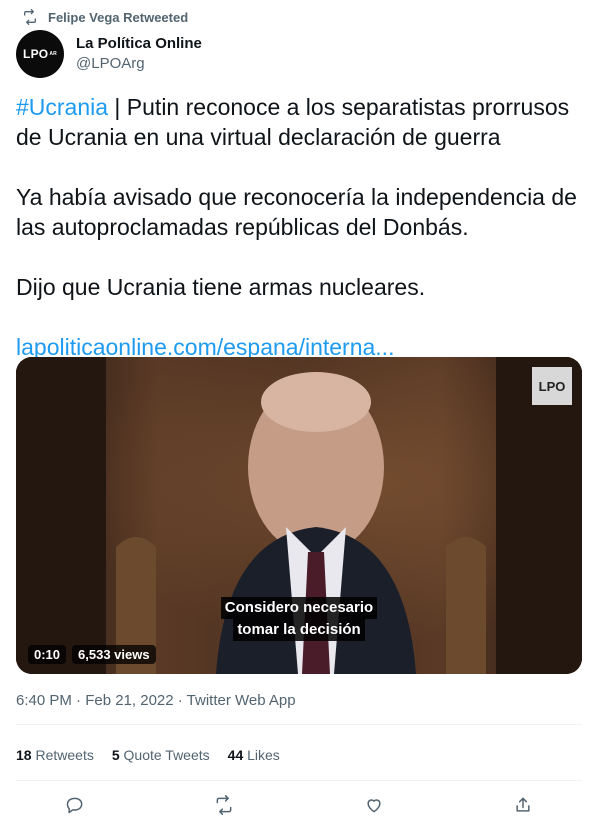 This screenshot has width=598, height=828. I want to click on likes-label: Likes, so click(263, 755).